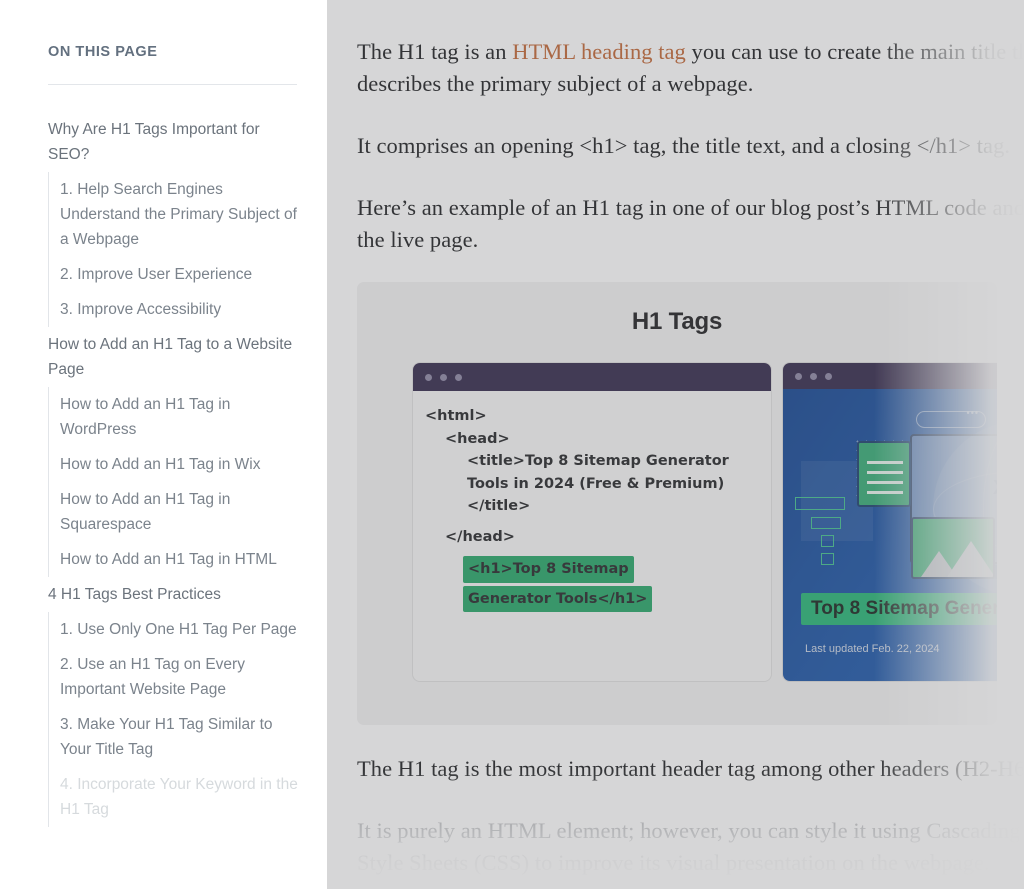  What do you see at coordinates (951, 418) in the screenshot?
I see `url-pill-icon` at bounding box center [951, 418].